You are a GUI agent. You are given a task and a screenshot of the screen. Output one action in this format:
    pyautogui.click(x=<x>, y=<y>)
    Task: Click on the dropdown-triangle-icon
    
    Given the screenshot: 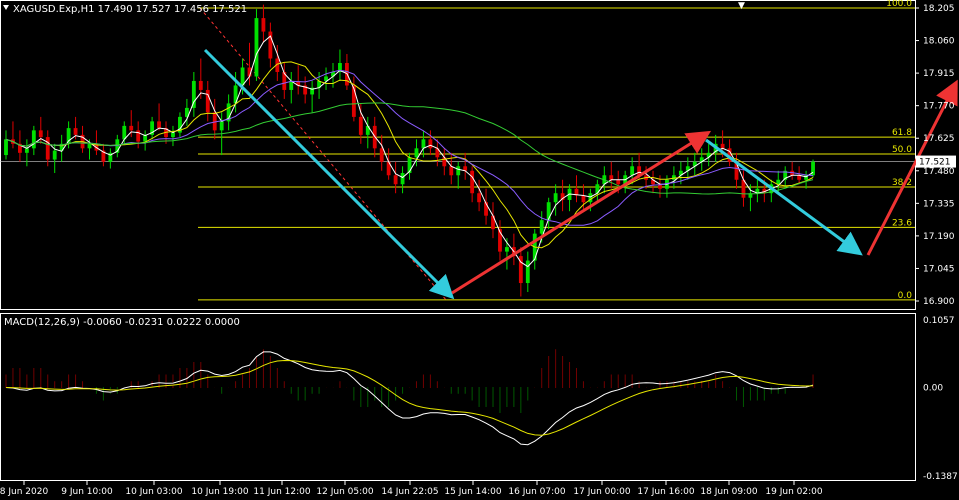 What is the action you would take?
    pyautogui.click(x=6, y=7)
    